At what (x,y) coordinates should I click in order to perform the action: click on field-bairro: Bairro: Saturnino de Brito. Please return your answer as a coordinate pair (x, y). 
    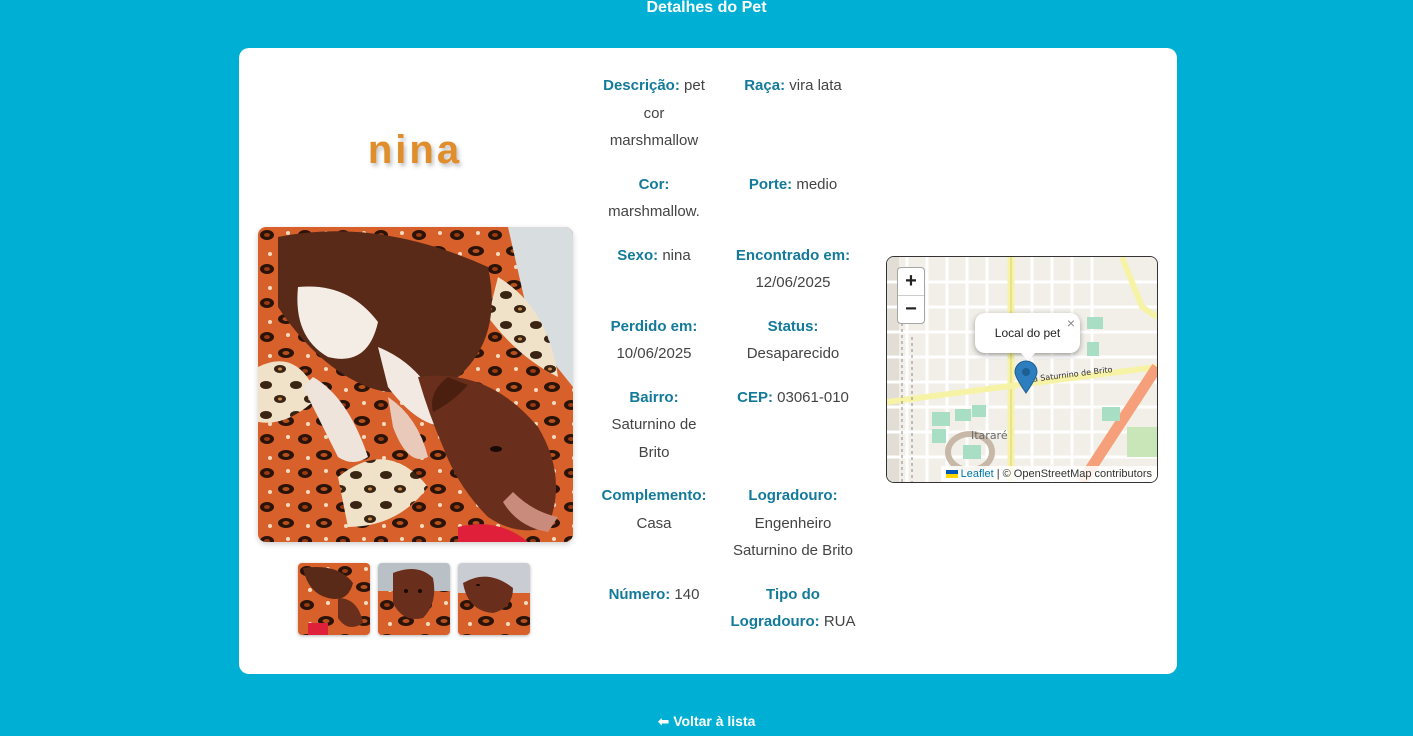
    Looking at the image, I should click on (654, 425).